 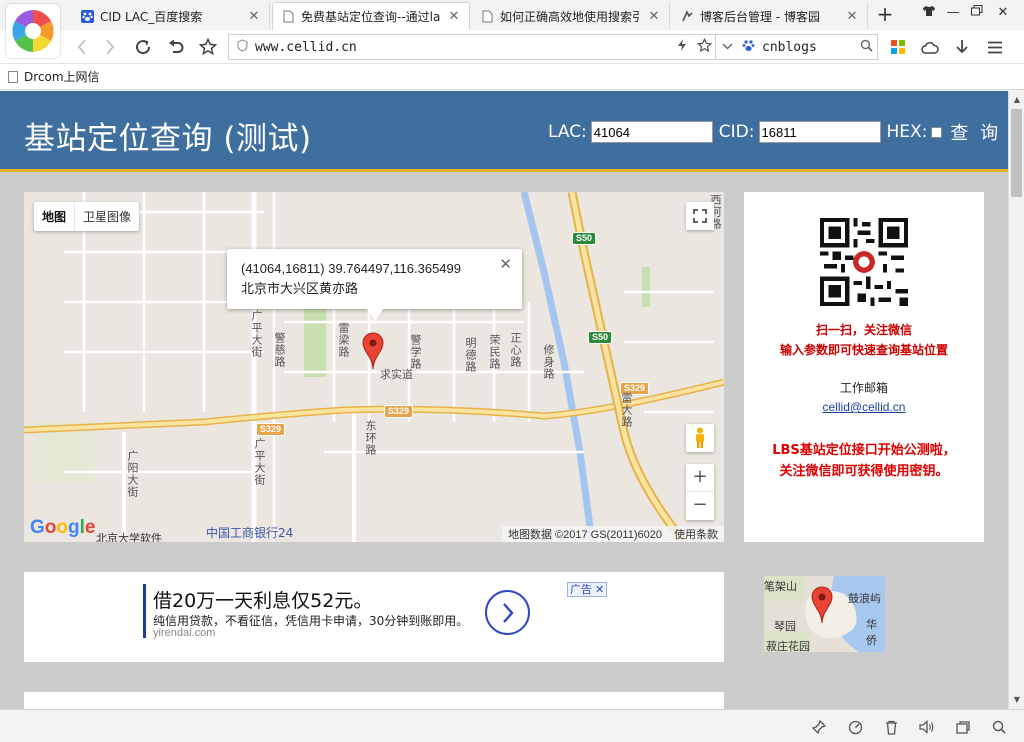 What do you see at coordinates (1016, 153) in the screenshot?
I see `scroll-thumb` at bounding box center [1016, 153].